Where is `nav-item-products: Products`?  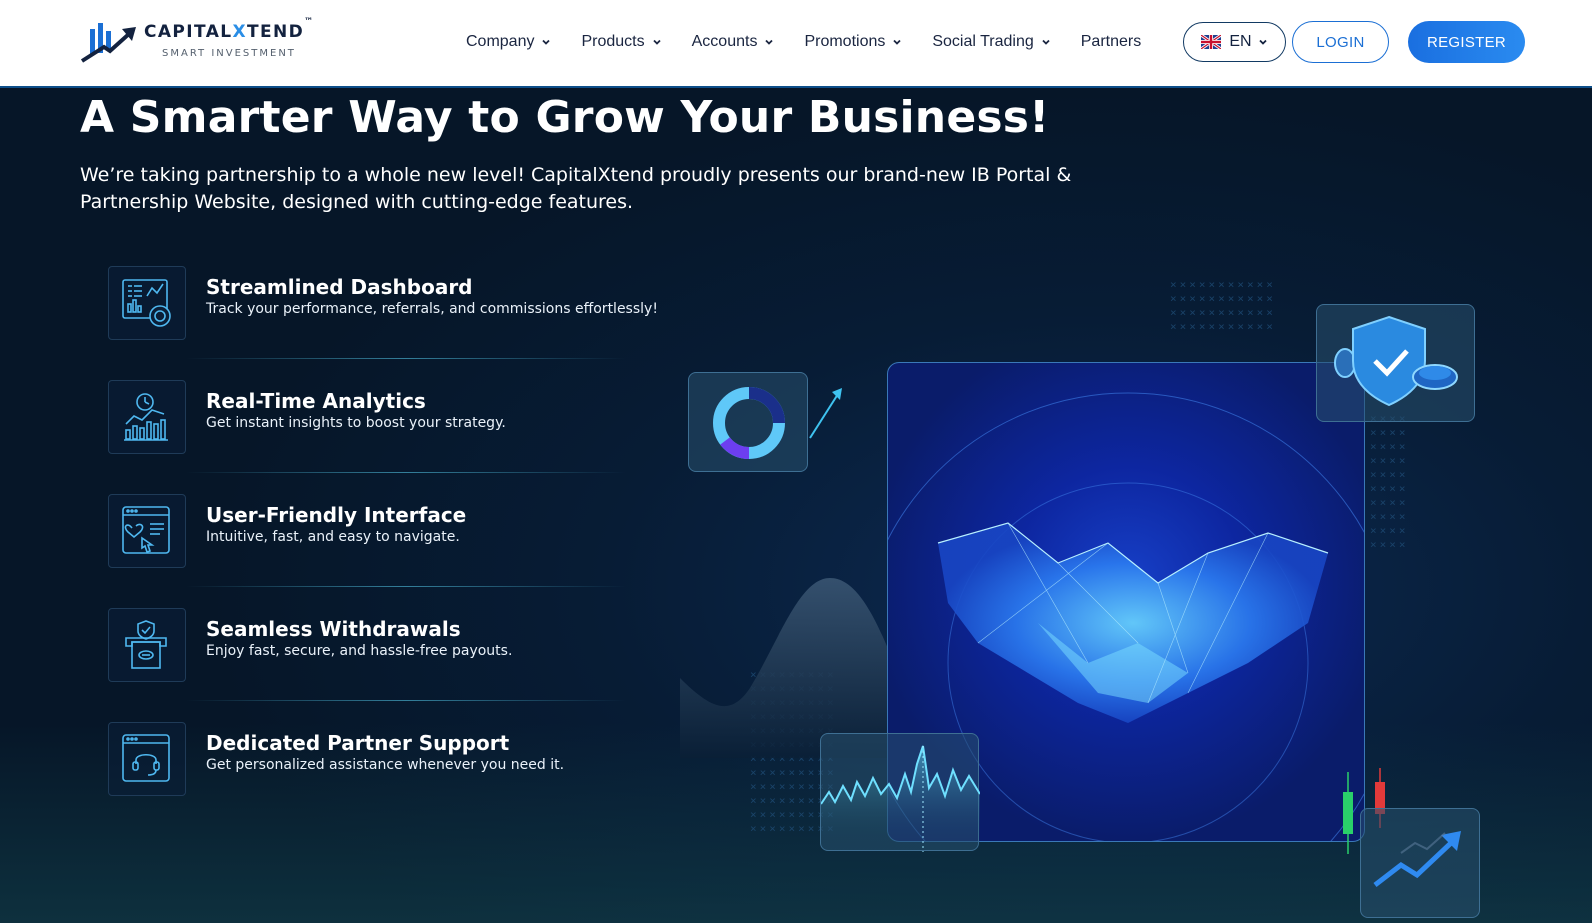 nav-item-products: Products is located at coordinates (621, 42).